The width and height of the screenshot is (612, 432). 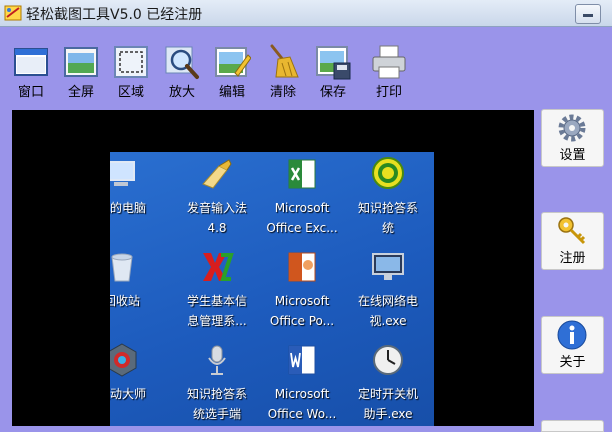 I want to click on desktop-icon-label: 知识抢答系 统选手端, so click(x=216, y=404).